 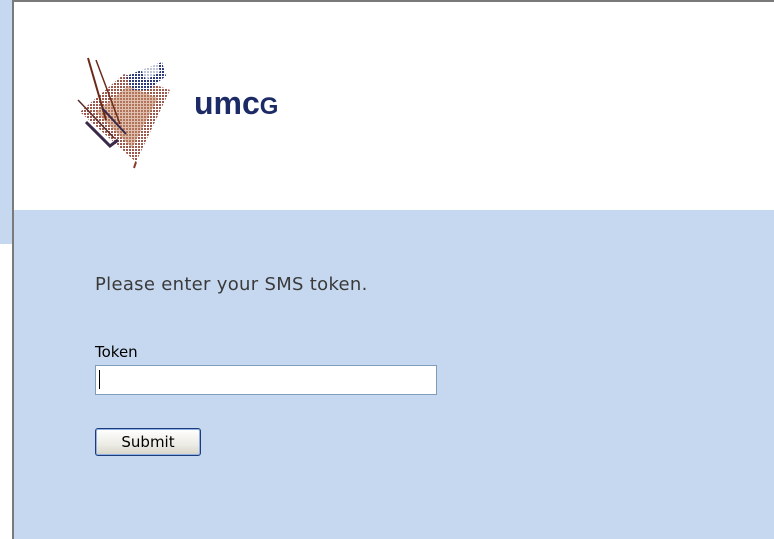 I want to click on brand-name-main: umc, so click(x=227, y=103).